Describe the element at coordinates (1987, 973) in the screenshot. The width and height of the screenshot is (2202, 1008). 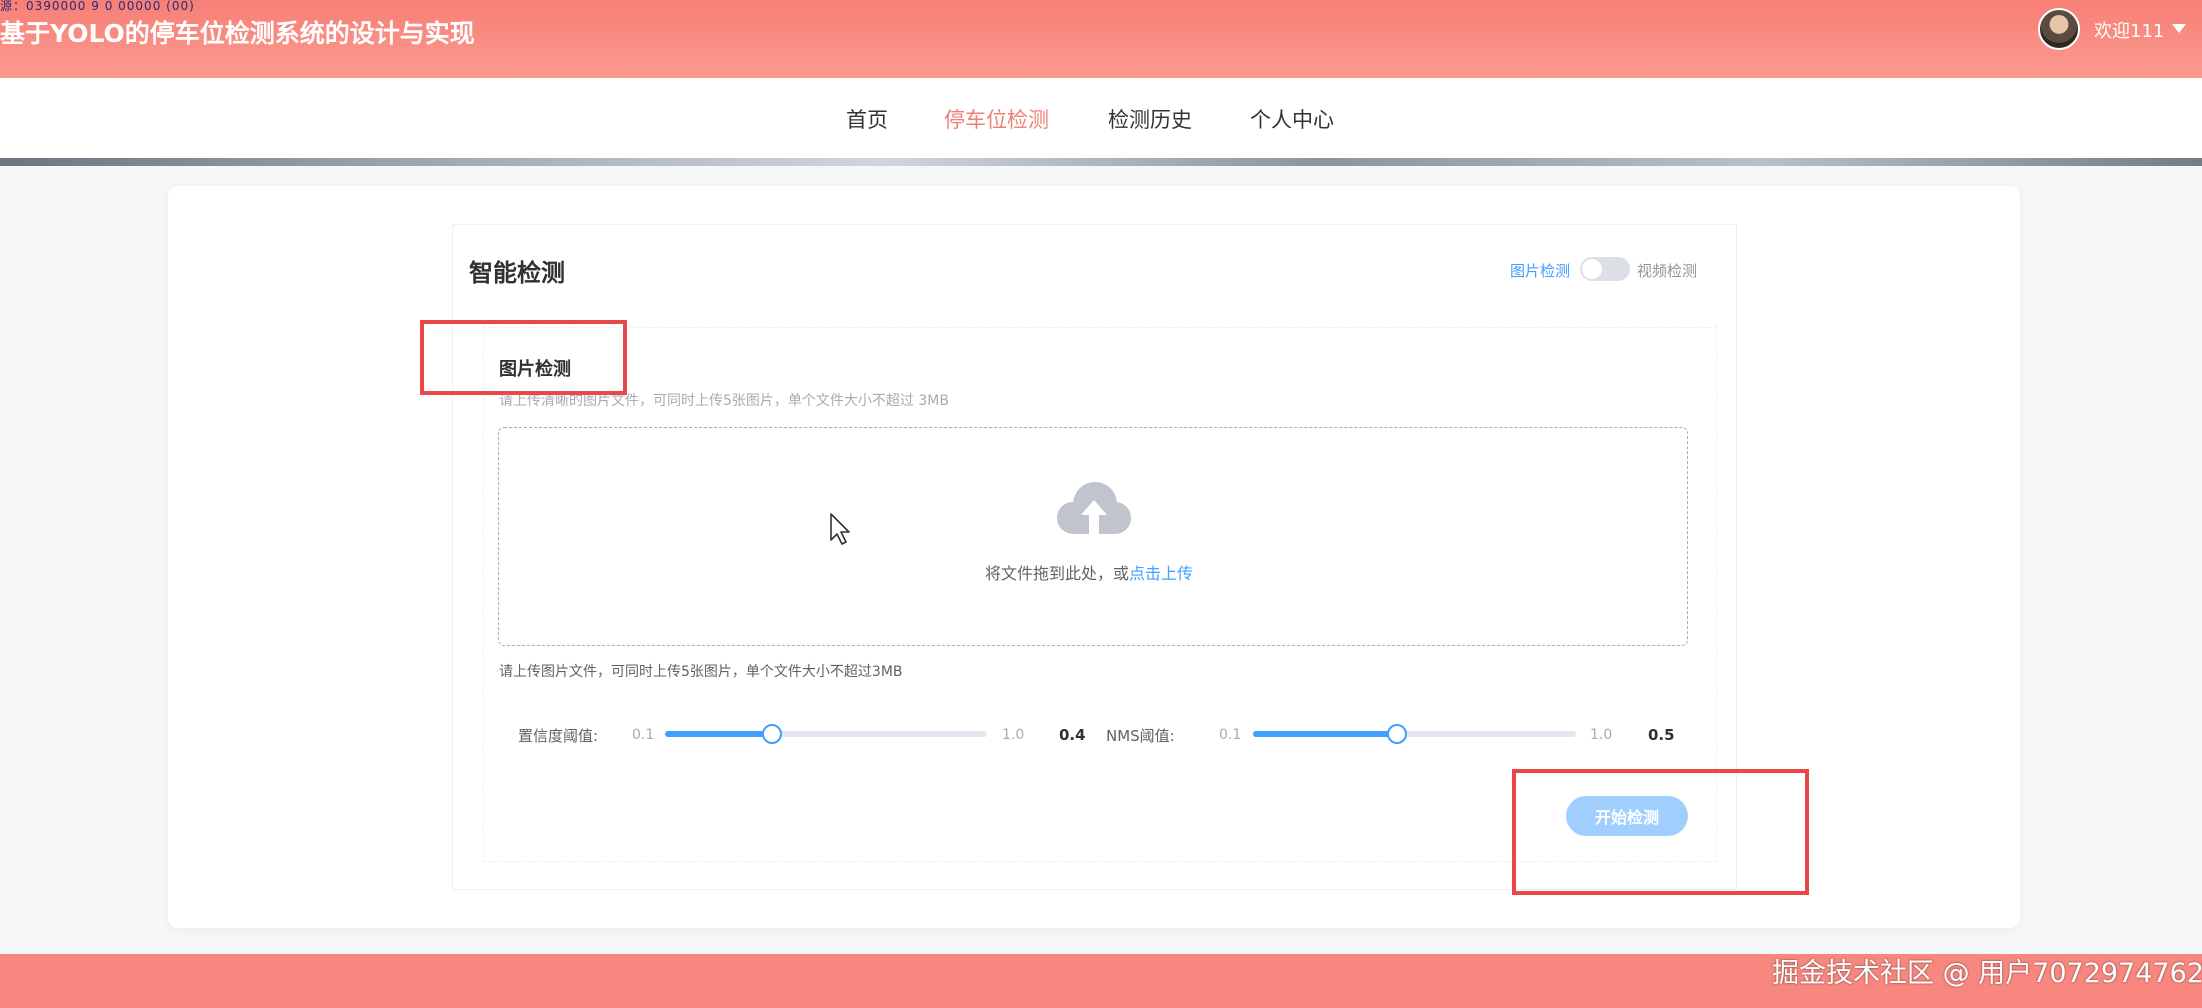
I see `watermark-text: 掘金技术社区 @ 用户7072974762351` at that location.